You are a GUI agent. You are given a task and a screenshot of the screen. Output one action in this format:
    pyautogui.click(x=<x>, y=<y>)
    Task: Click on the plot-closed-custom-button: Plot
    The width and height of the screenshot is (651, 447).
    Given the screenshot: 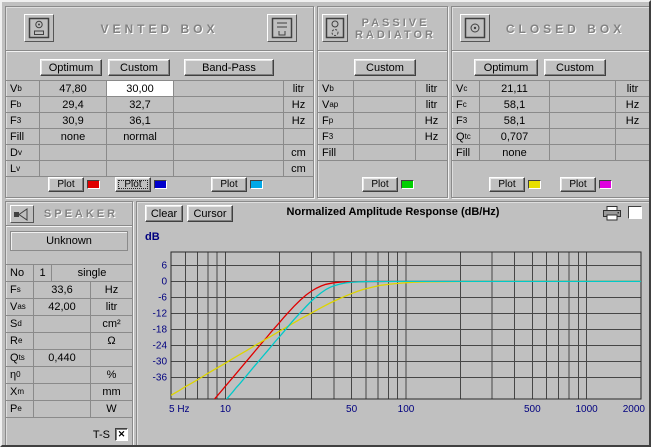 What is the action you would take?
    pyautogui.click(x=578, y=184)
    